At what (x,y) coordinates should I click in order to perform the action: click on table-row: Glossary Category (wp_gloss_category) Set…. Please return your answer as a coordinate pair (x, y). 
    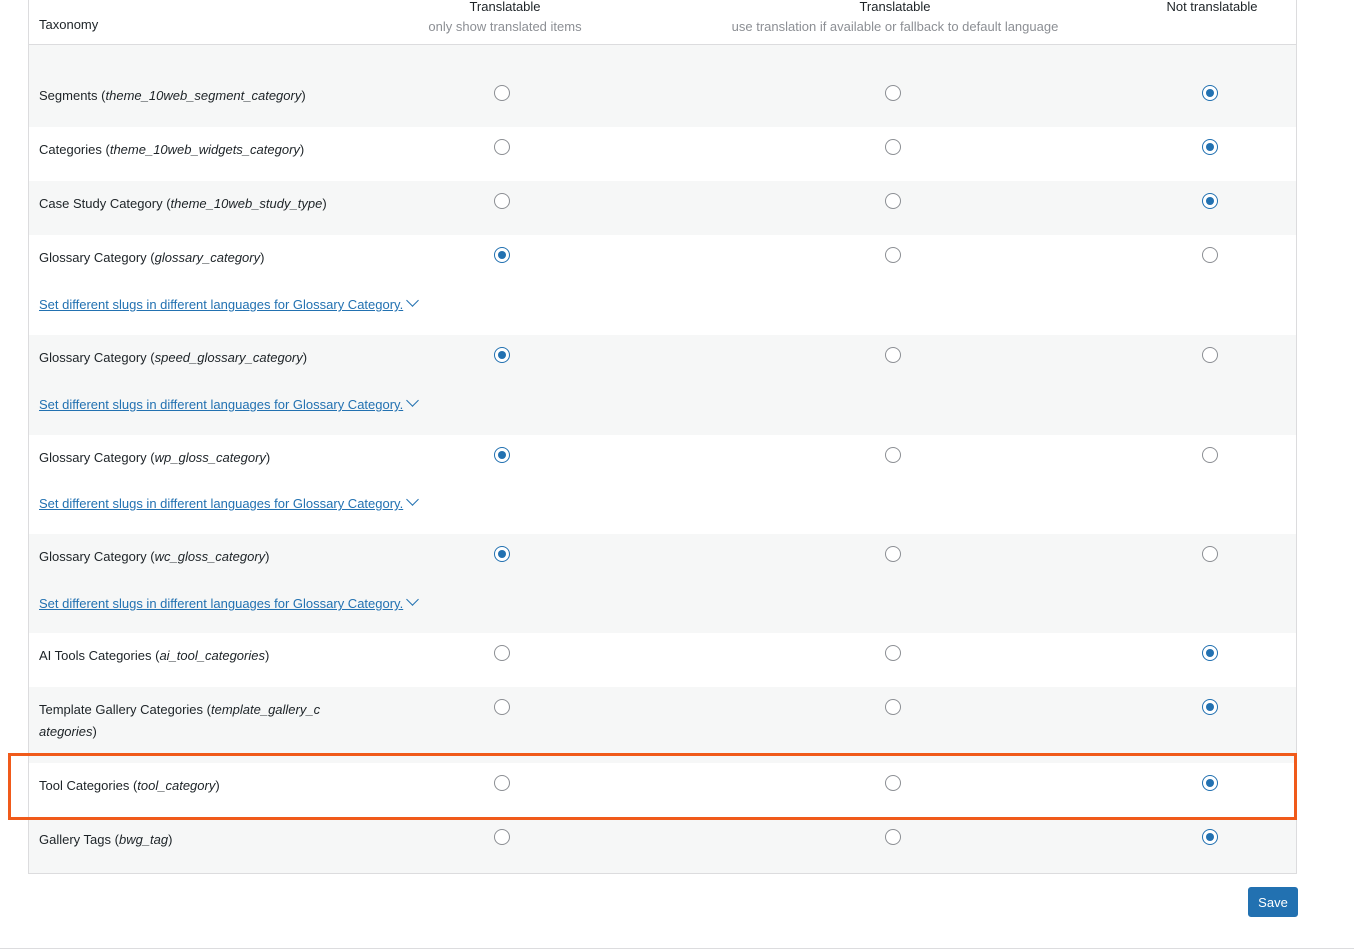
    Looking at the image, I should click on (662, 484).